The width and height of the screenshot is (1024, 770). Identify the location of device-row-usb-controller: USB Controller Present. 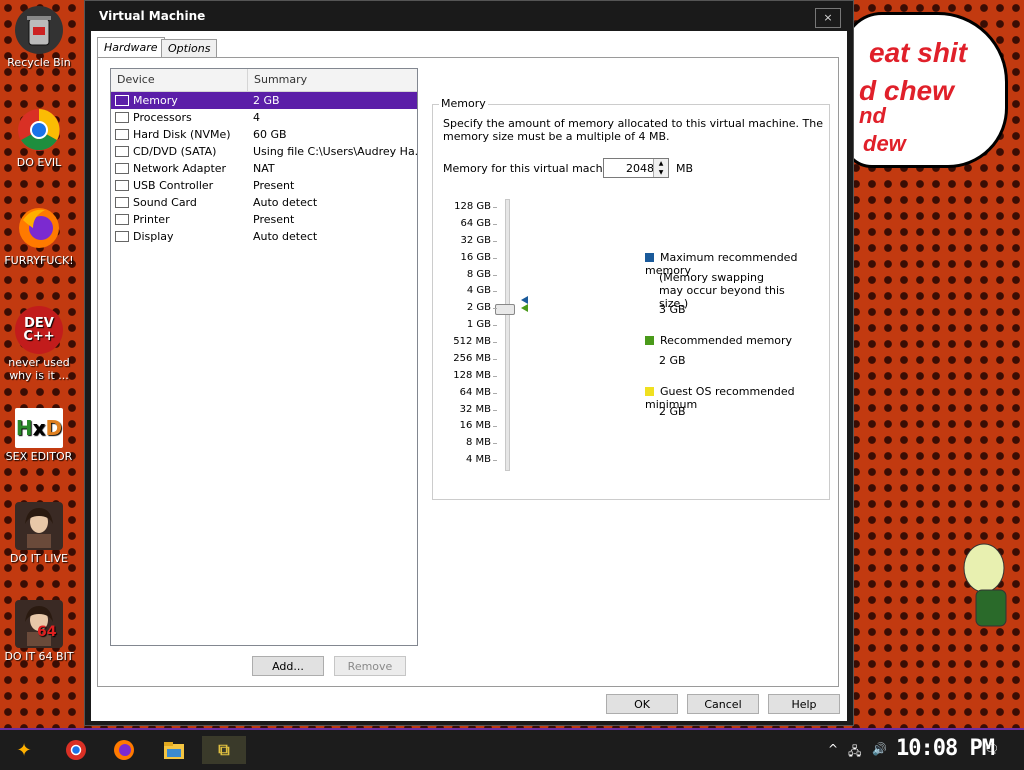
(264, 185).